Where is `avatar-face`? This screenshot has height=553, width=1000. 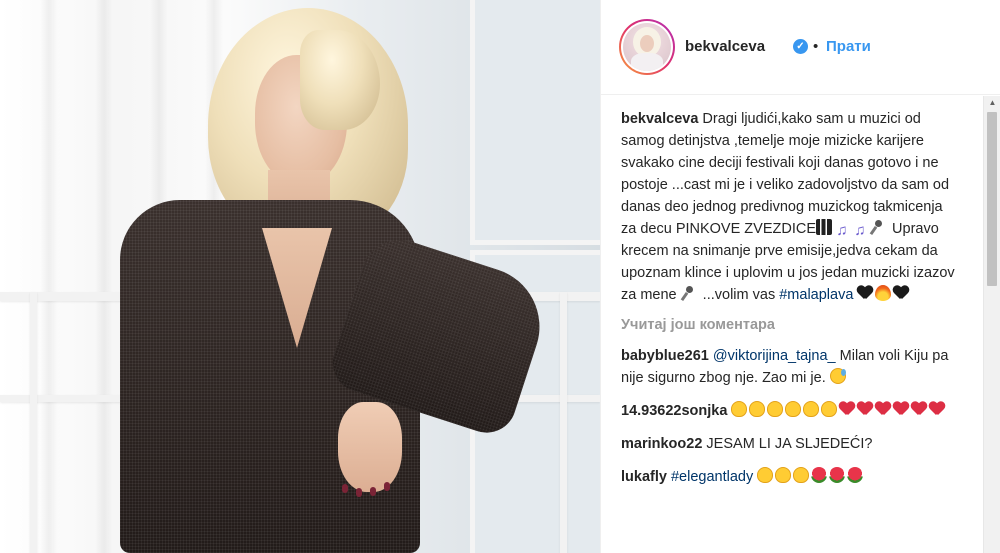 avatar-face is located at coordinates (647, 43).